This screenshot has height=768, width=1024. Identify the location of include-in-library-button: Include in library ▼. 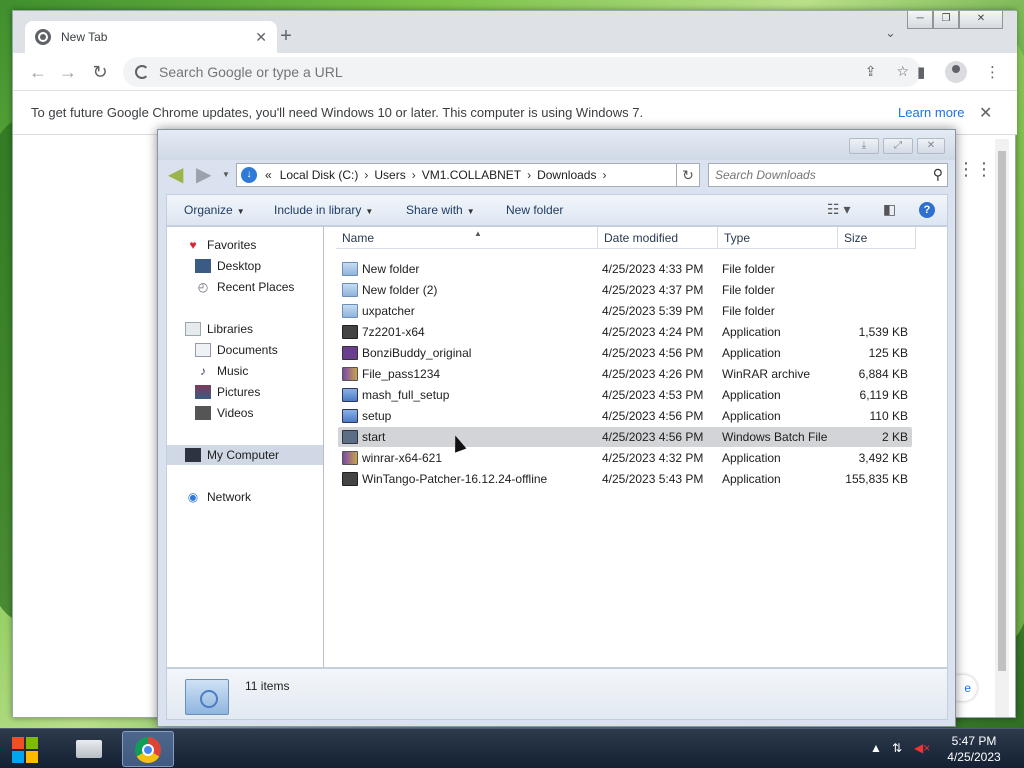
(323, 210).